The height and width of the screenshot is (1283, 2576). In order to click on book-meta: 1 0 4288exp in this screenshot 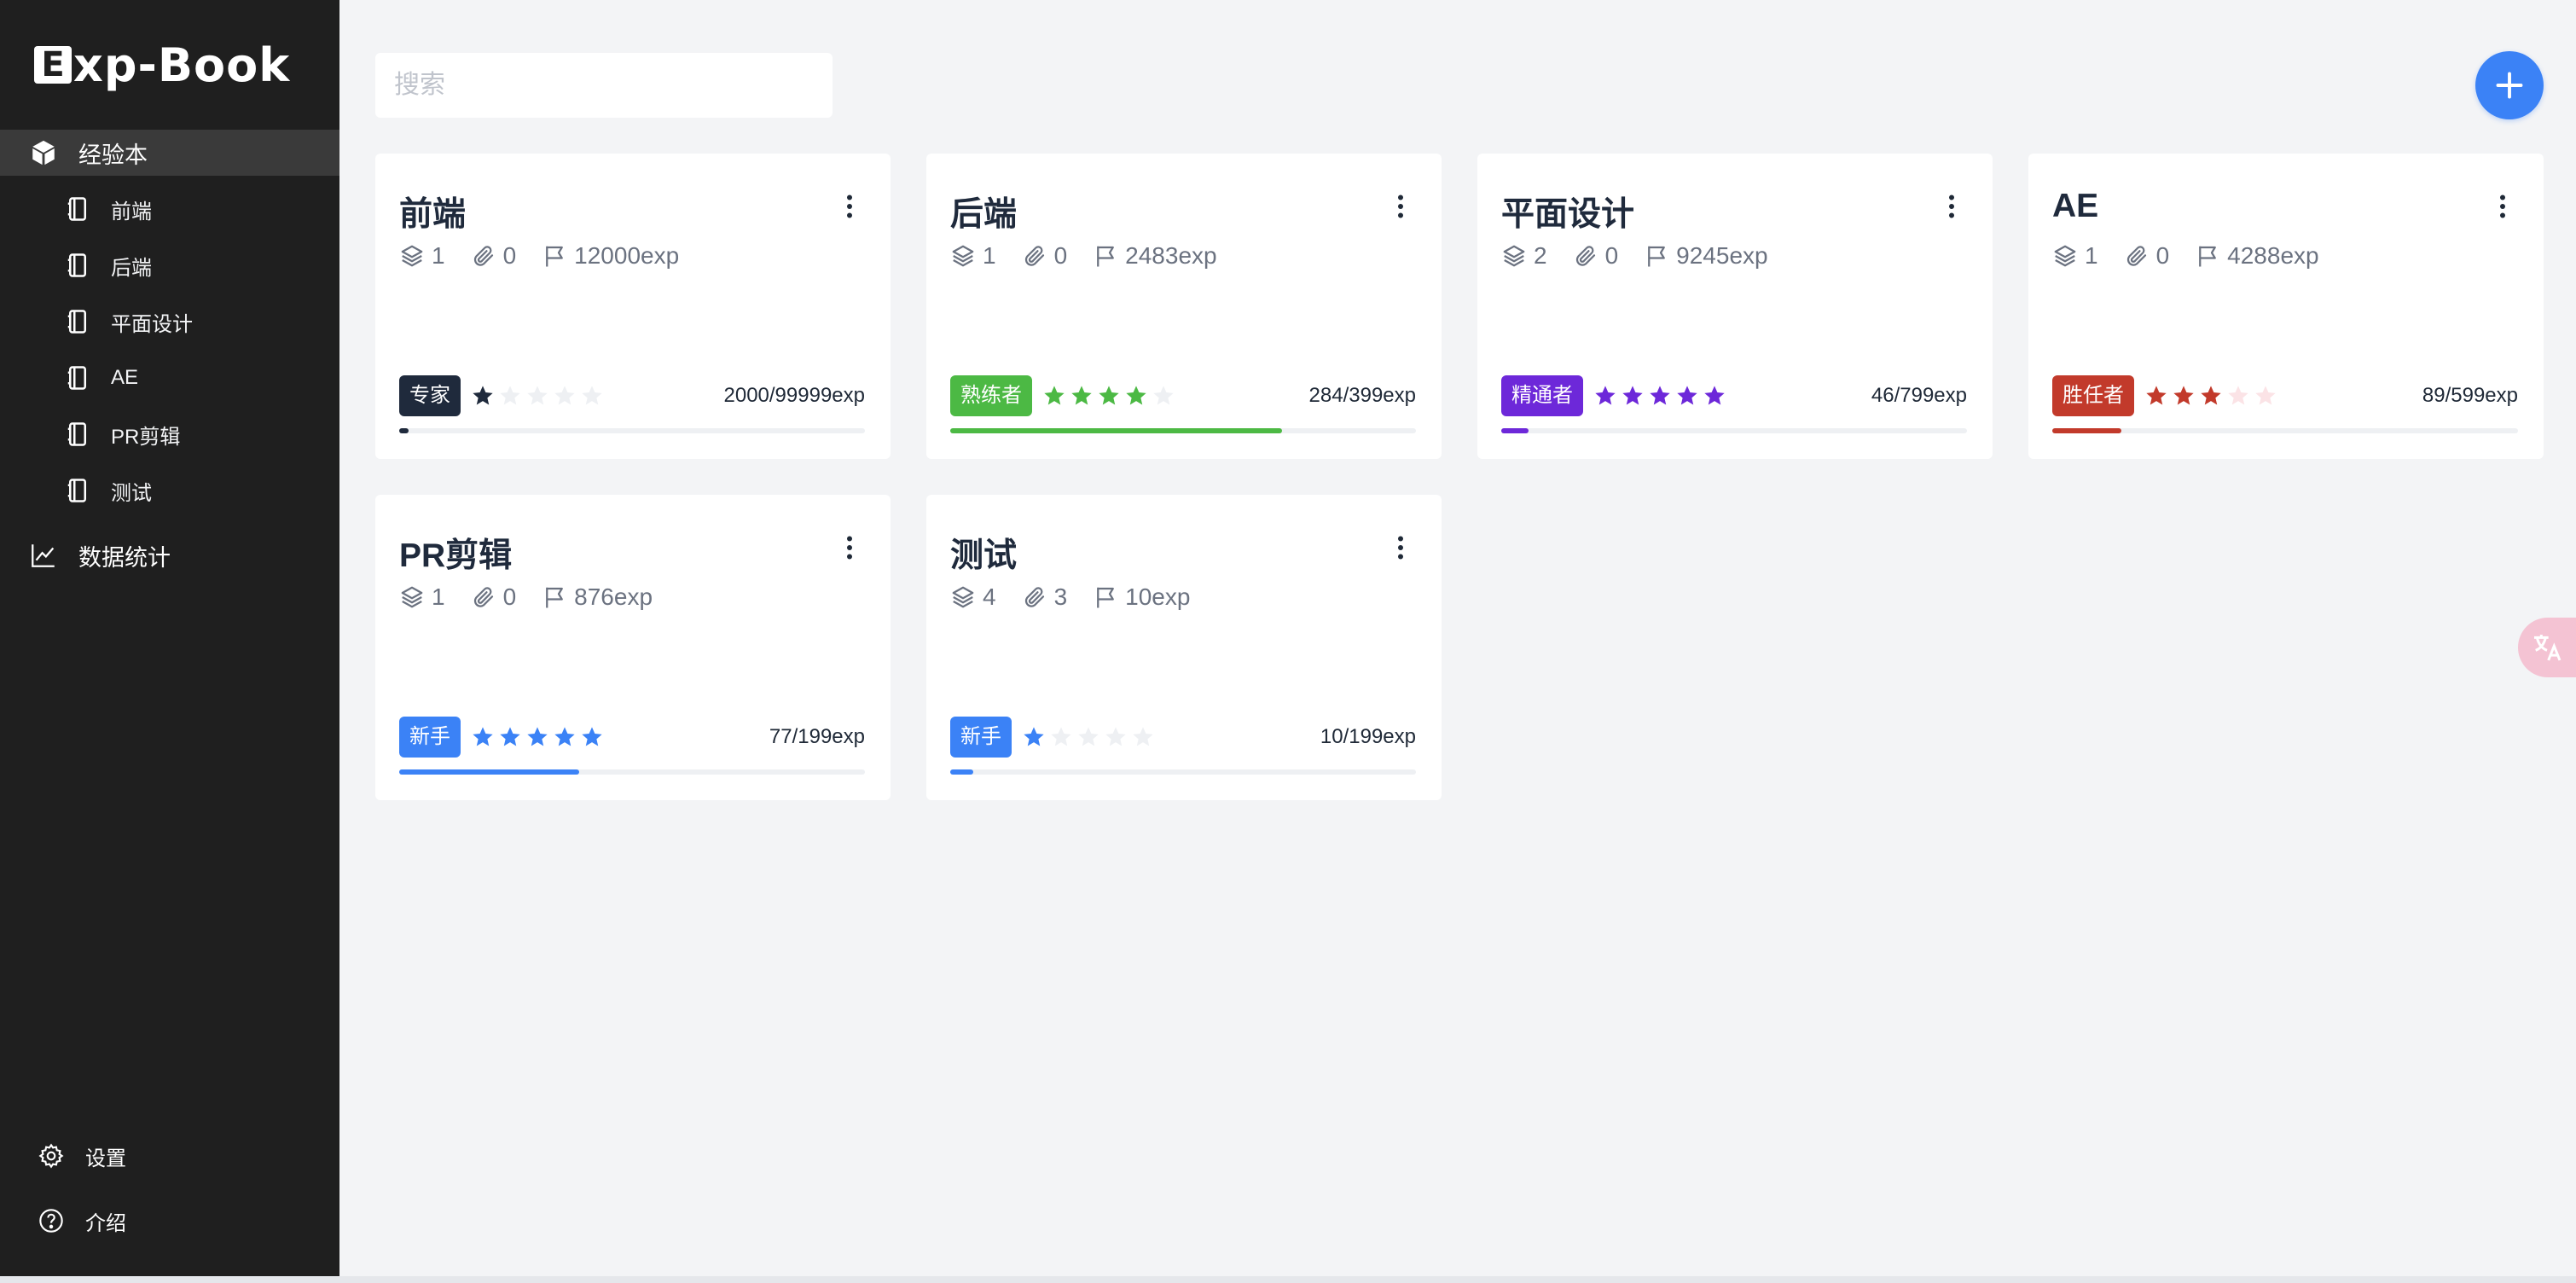, I will do `click(2198, 256)`.